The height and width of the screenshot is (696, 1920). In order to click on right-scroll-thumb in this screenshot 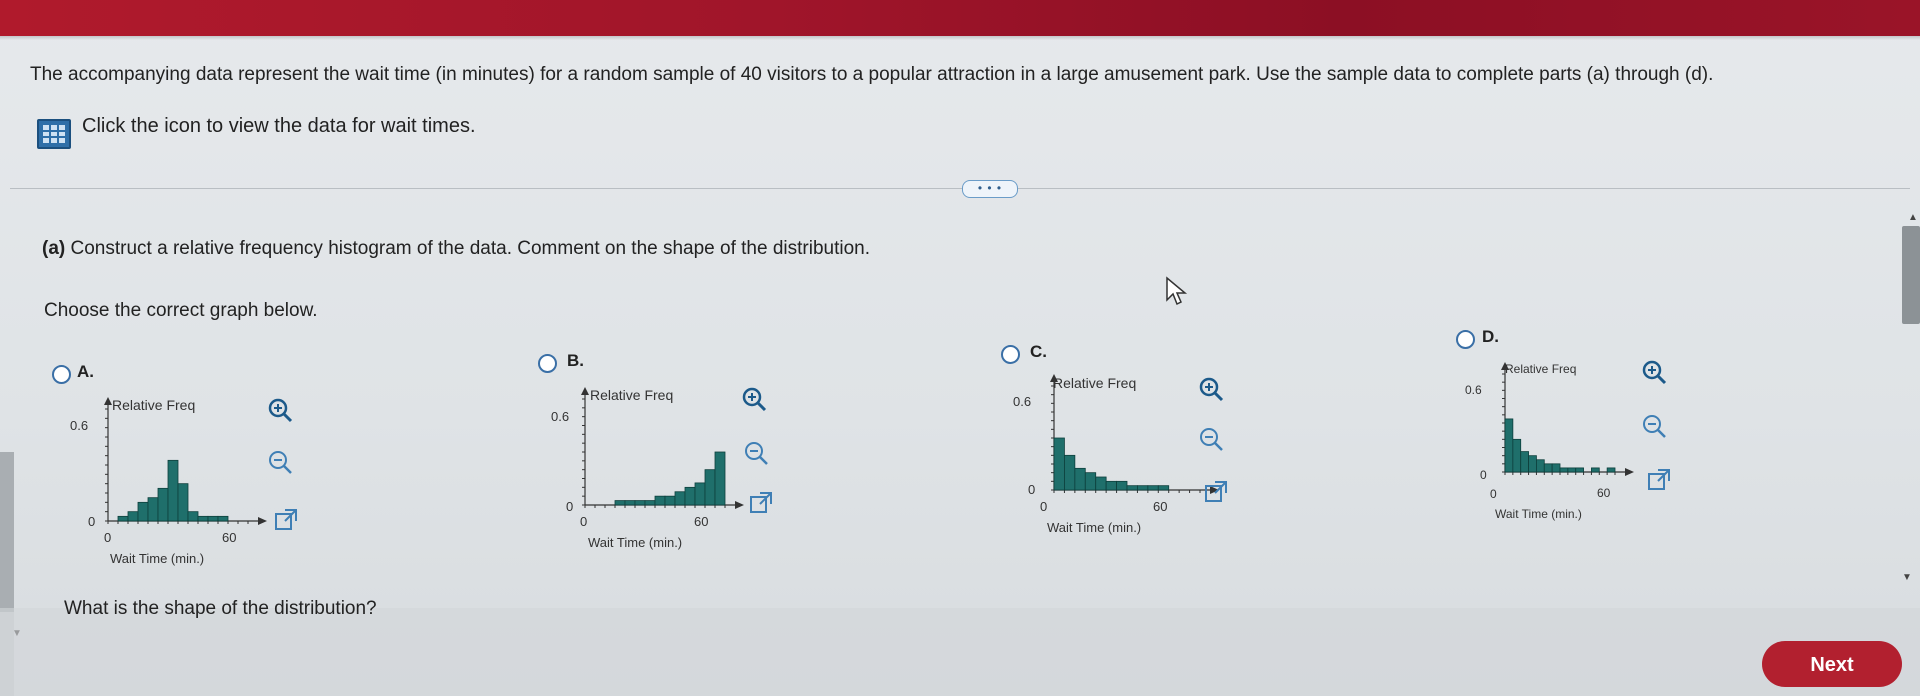, I will do `click(1911, 275)`.